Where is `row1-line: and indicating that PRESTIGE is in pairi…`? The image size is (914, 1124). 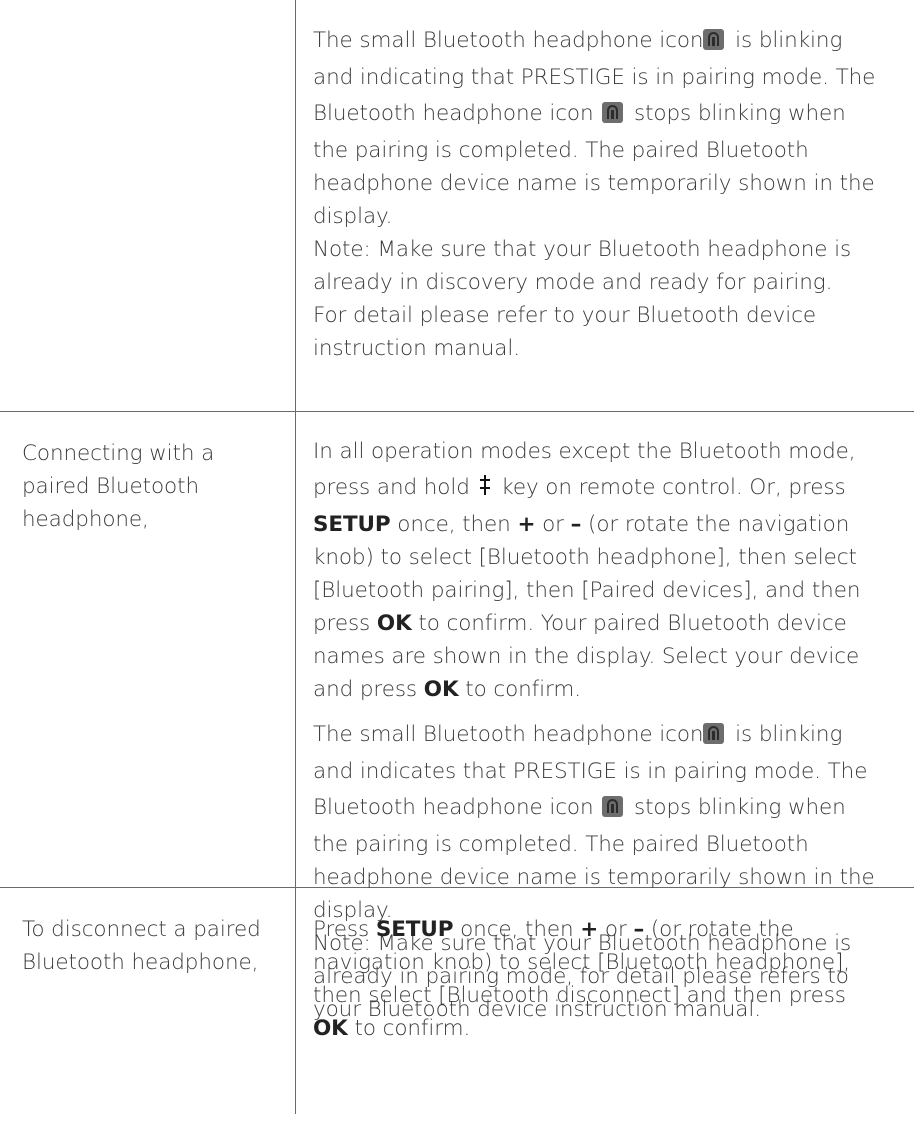
row1-line: and indicating that PRESTIGE is in pairi… is located at coordinates (594, 77).